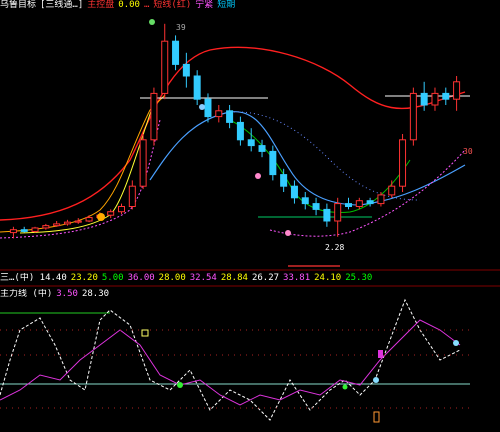  Describe the element at coordinates (380, 354) in the screenshot. I see `osc-magenta-box` at that location.